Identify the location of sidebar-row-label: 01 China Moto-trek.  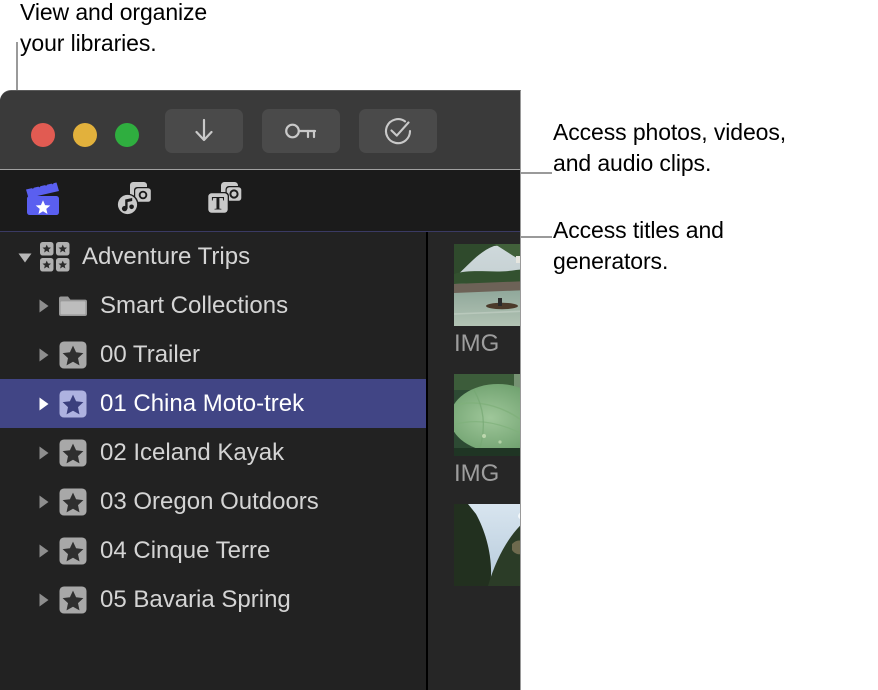
(202, 403).